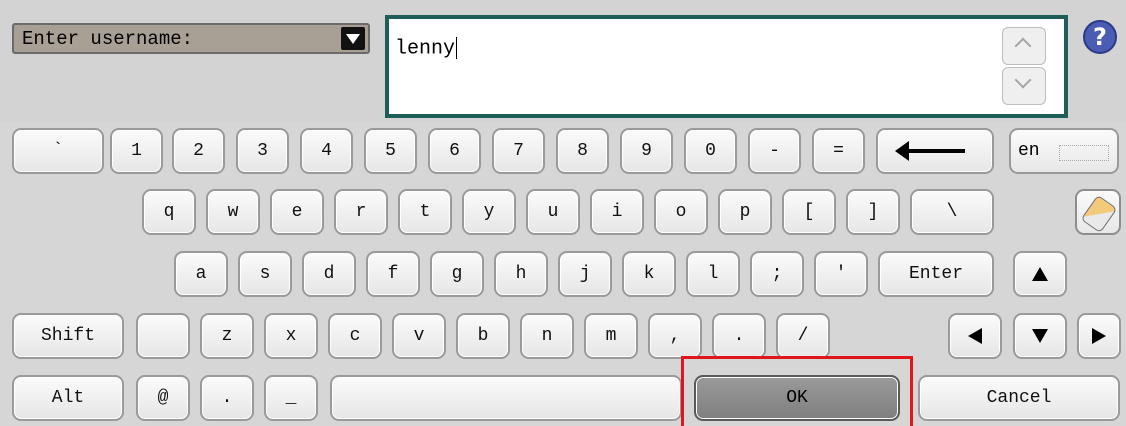  Describe the element at coordinates (390, 151) in the screenshot. I see `key-5: 5` at that location.